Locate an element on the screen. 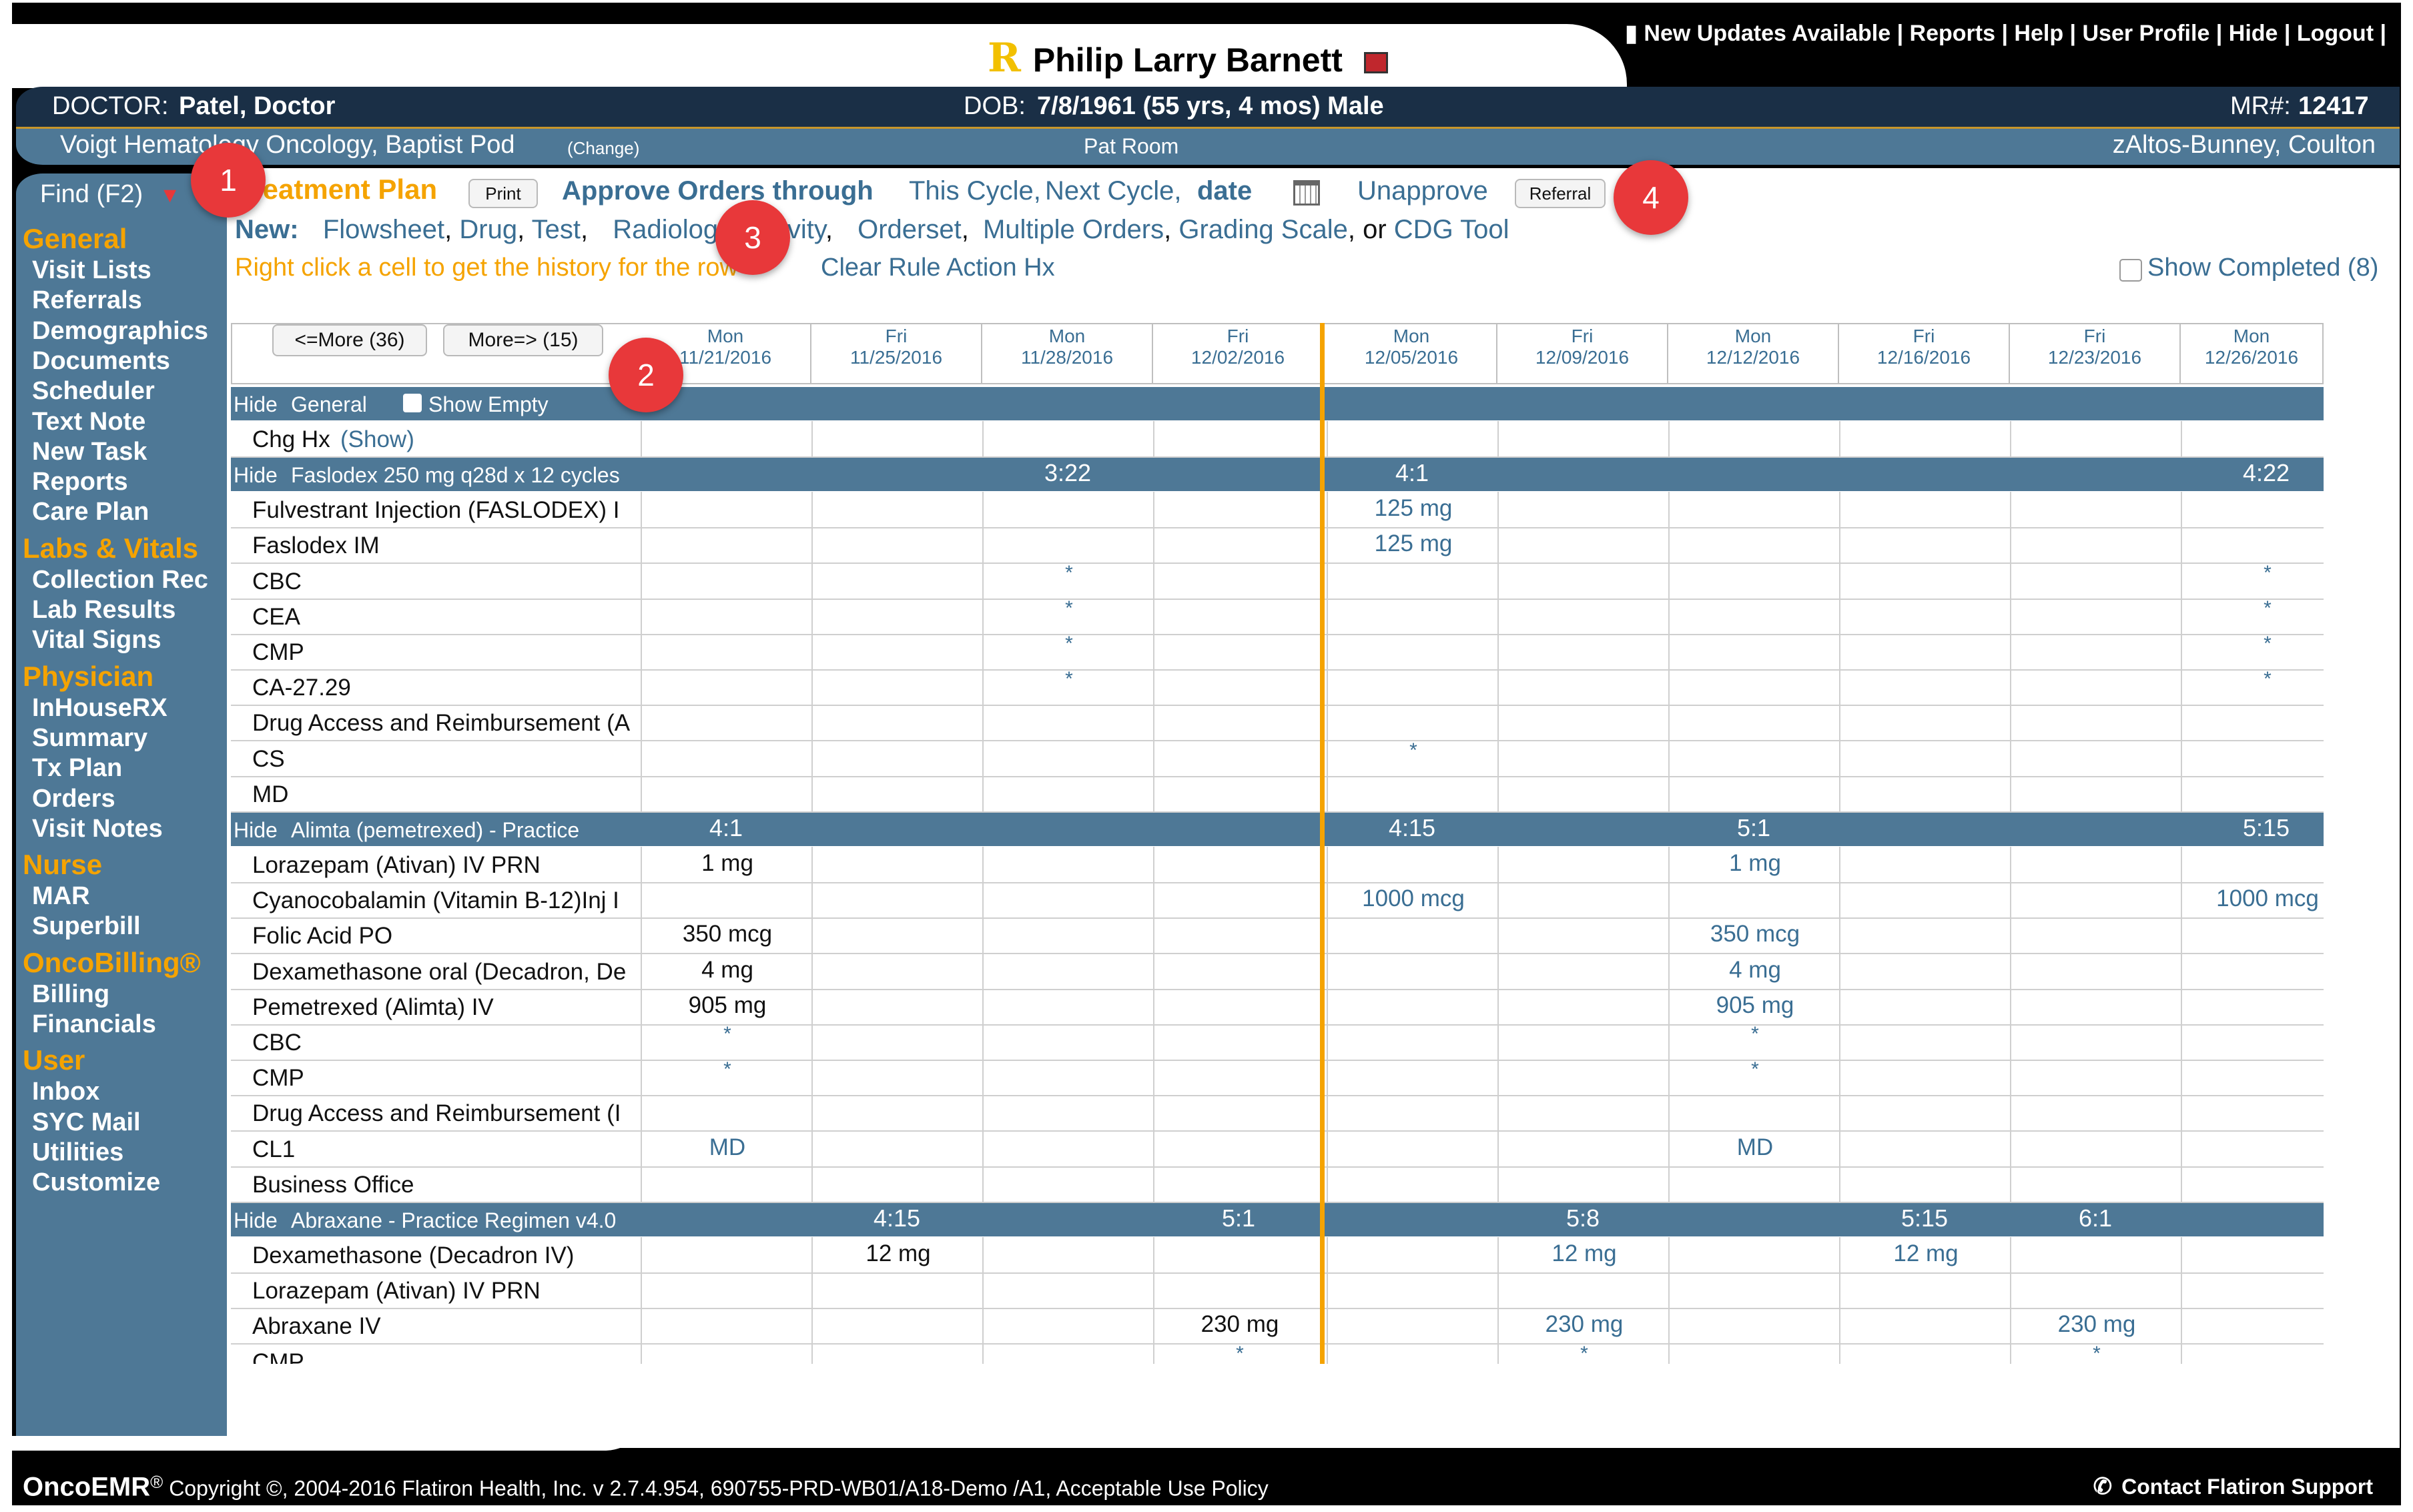  order-row: CBC * * is located at coordinates (1277, 581).